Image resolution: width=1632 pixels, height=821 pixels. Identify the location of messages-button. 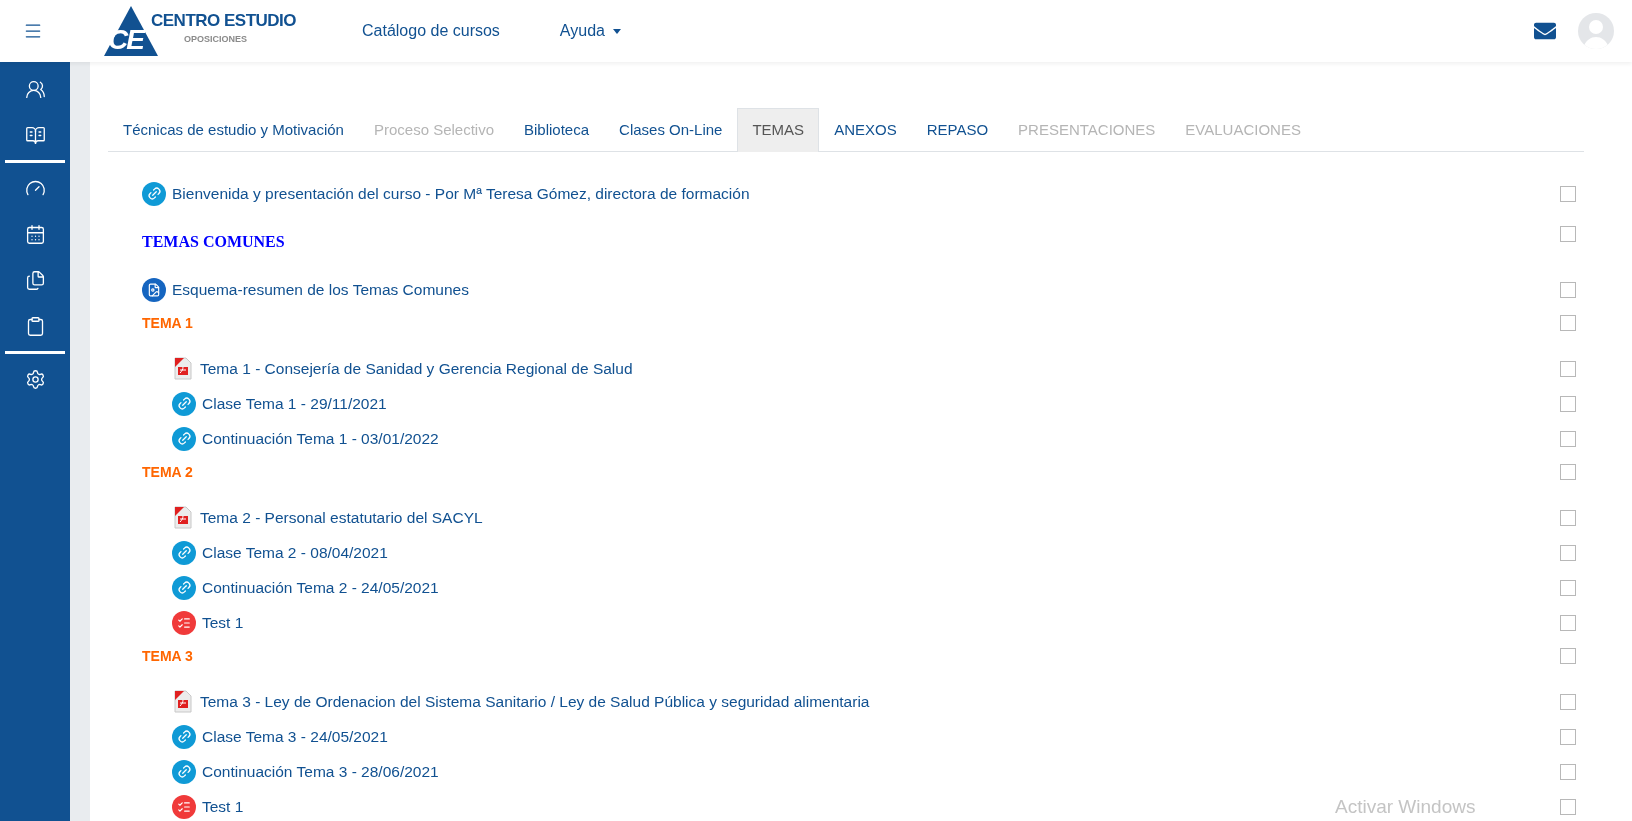
(1545, 31).